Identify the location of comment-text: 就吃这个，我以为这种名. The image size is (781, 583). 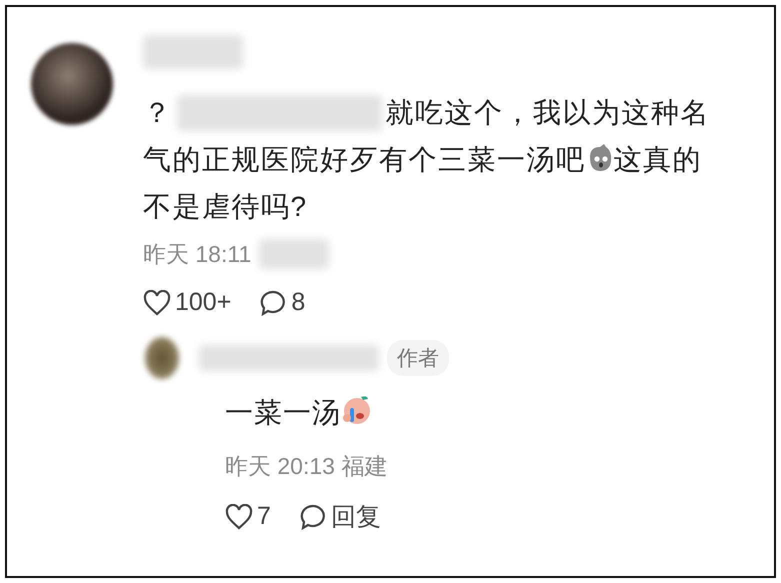
(548, 113).